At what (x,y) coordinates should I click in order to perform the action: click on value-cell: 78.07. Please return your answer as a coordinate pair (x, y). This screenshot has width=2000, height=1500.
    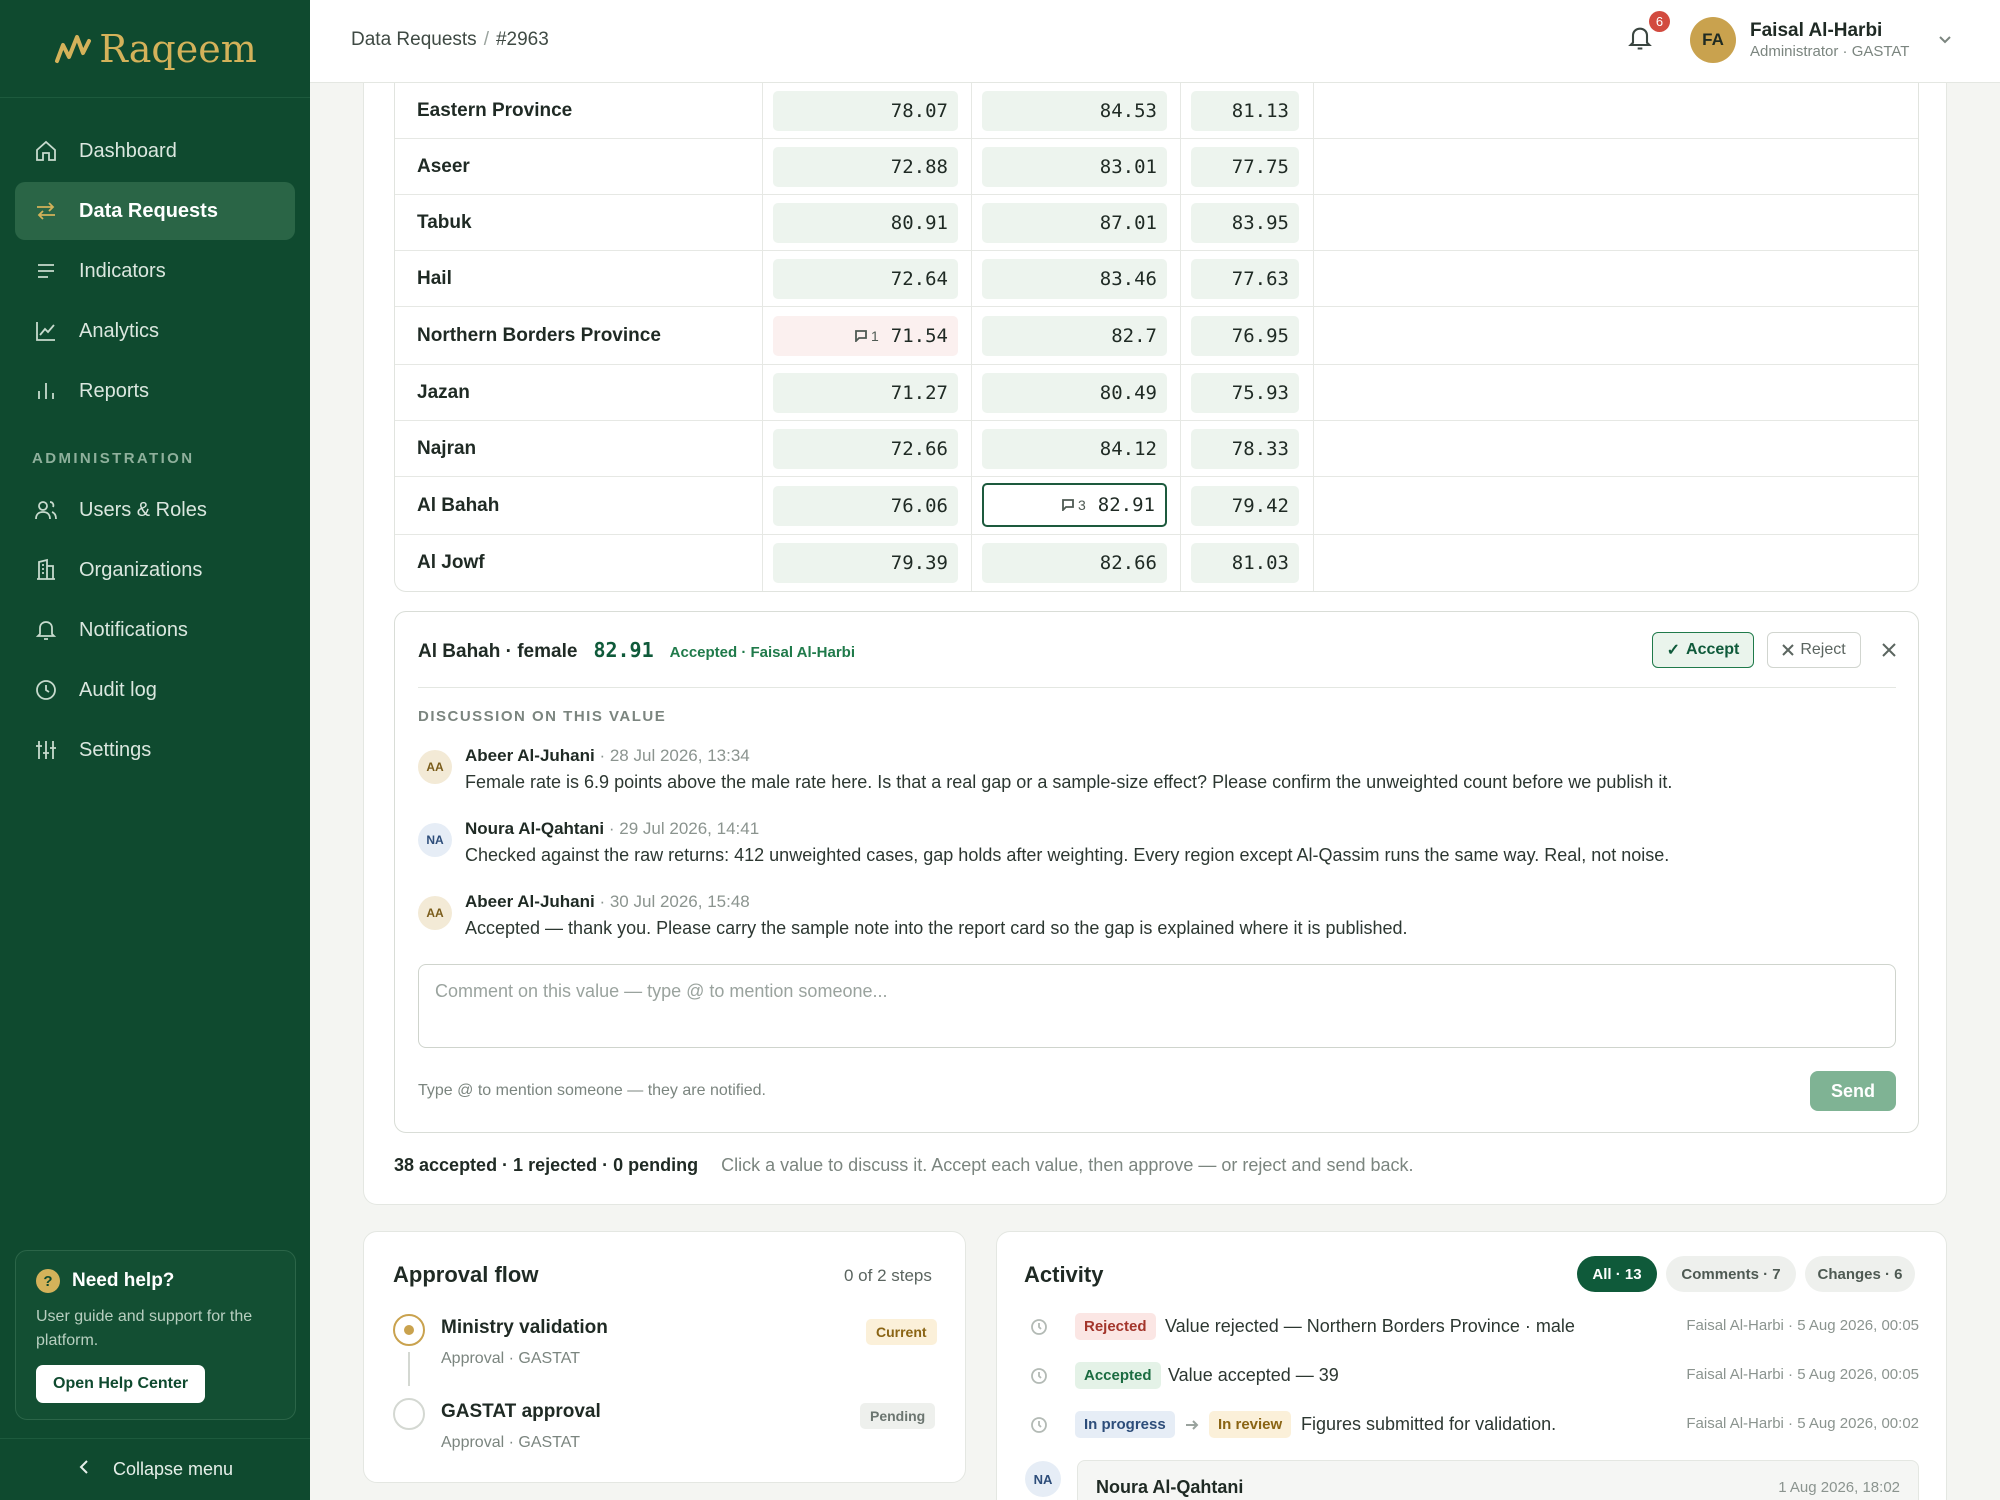
    Looking at the image, I should click on (865, 111).